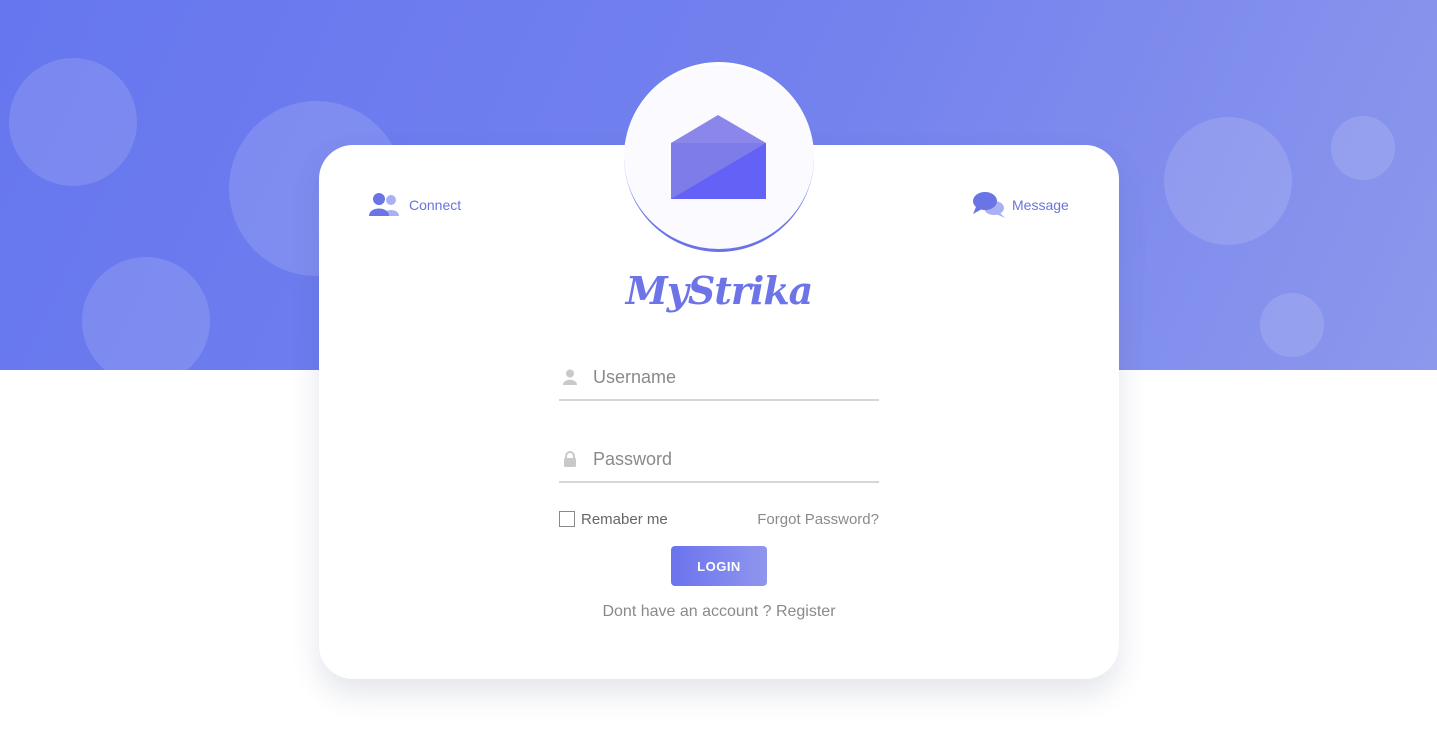 The width and height of the screenshot is (1437, 739). What do you see at coordinates (728, 459) in the screenshot?
I see `password-input` at bounding box center [728, 459].